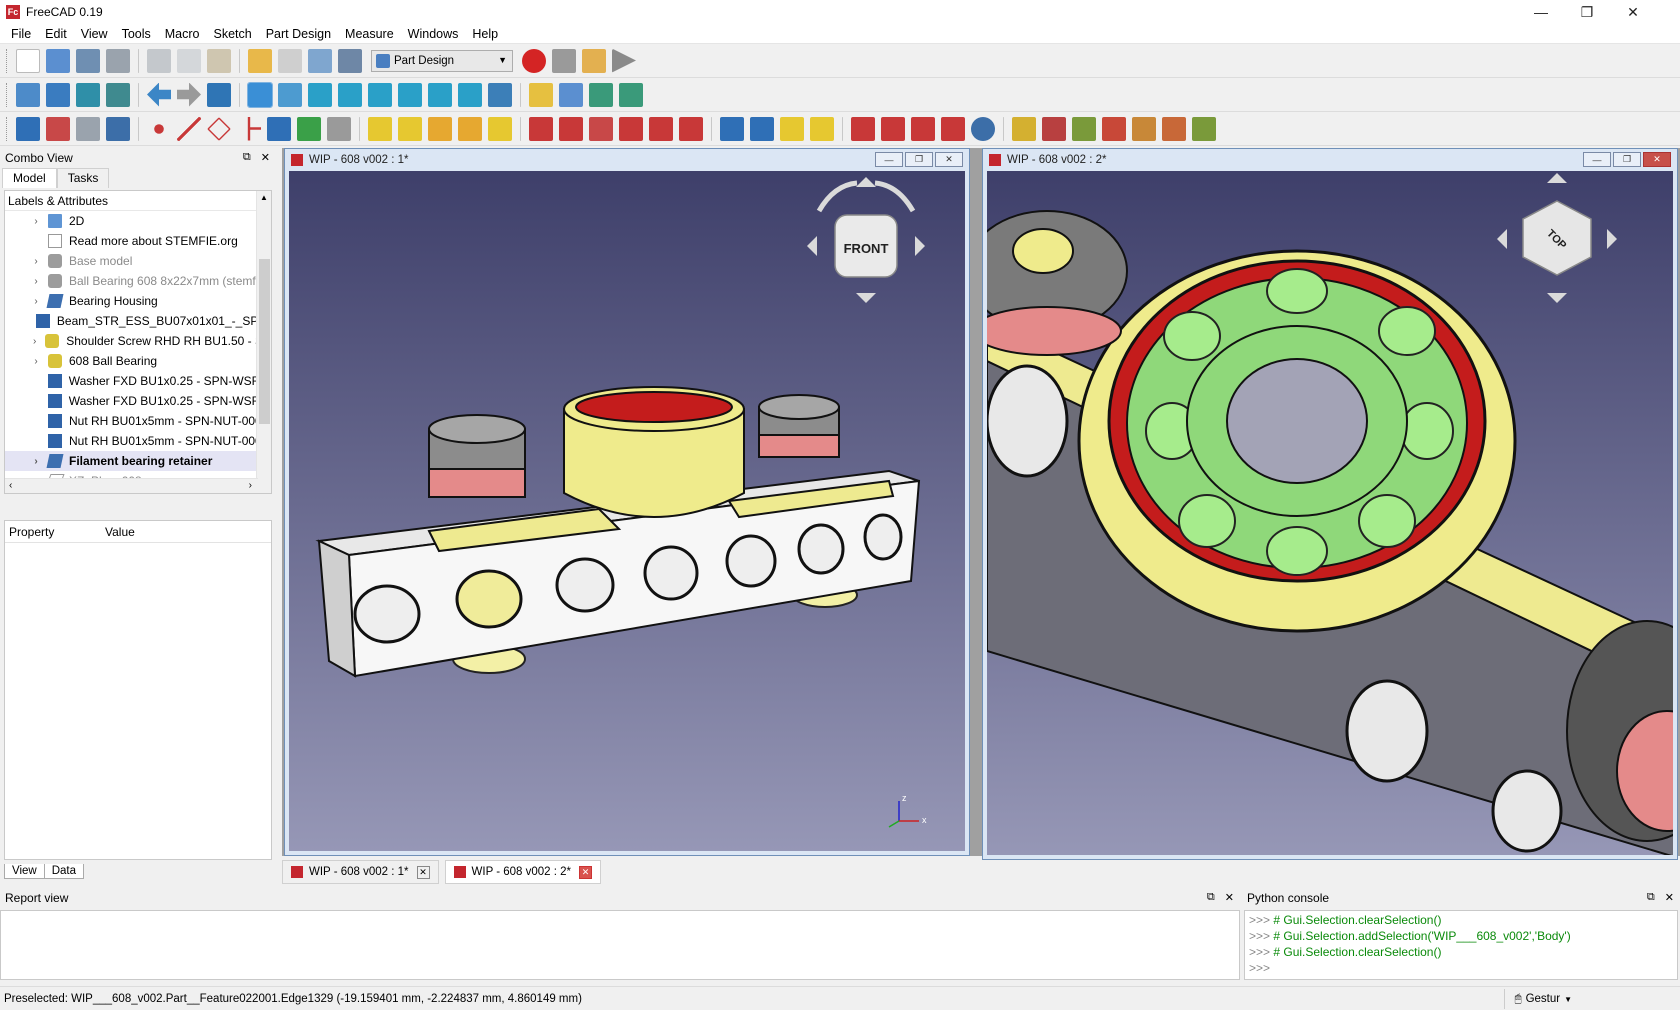 Image resolution: width=1680 pixels, height=1010 pixels. I want to click on view-minimize-button: —, so click(889, 159).